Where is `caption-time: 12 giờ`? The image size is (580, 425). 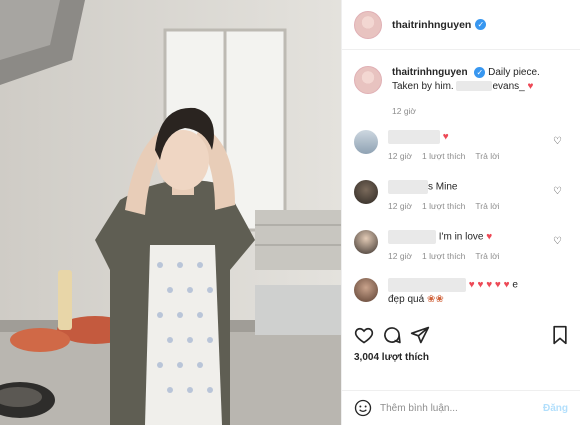
caption-time: 12 giờ is located at coordinates (404, 111).